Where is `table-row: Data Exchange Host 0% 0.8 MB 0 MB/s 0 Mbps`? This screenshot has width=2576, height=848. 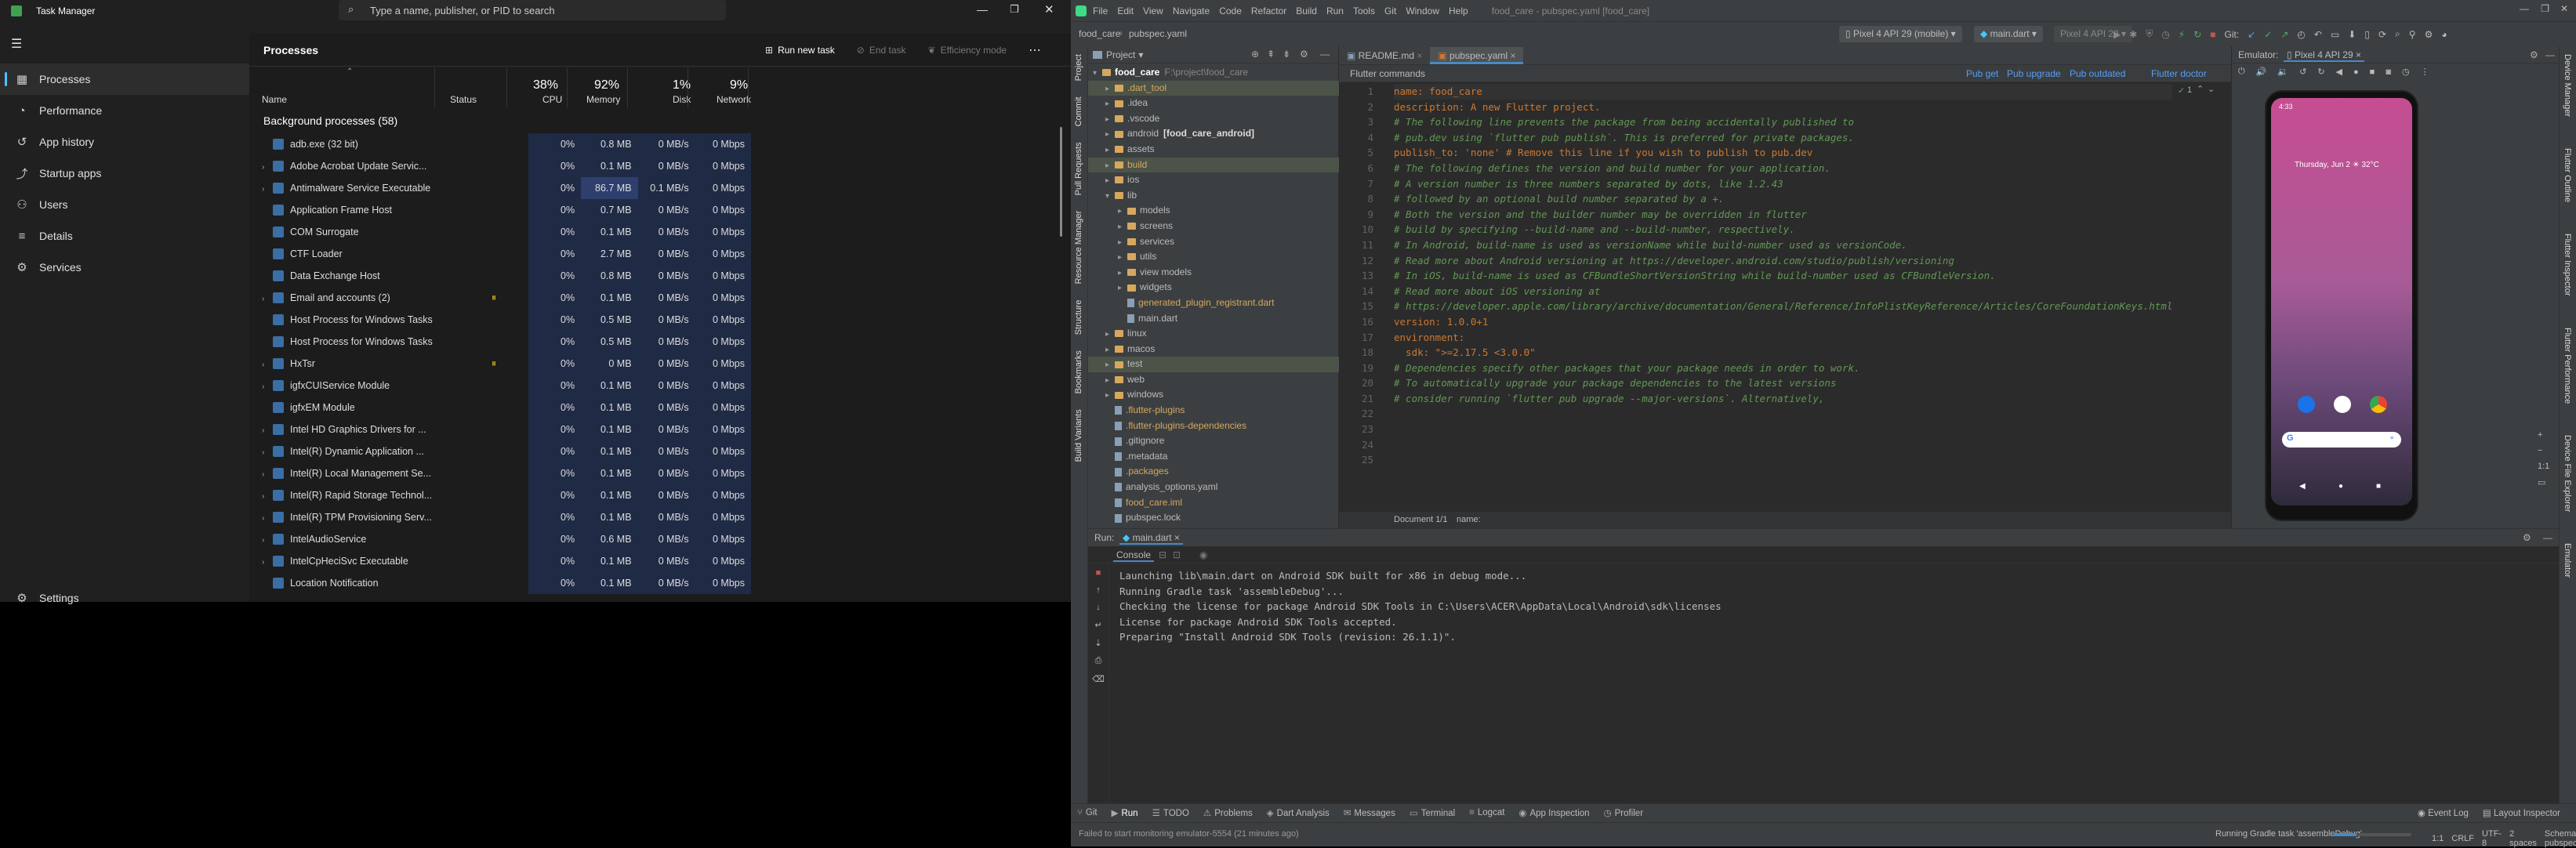 table-row: Data Exchange Host 0% 0.8 MB 0 MB/s 0 Mbps is located at coordinates (504, 276).